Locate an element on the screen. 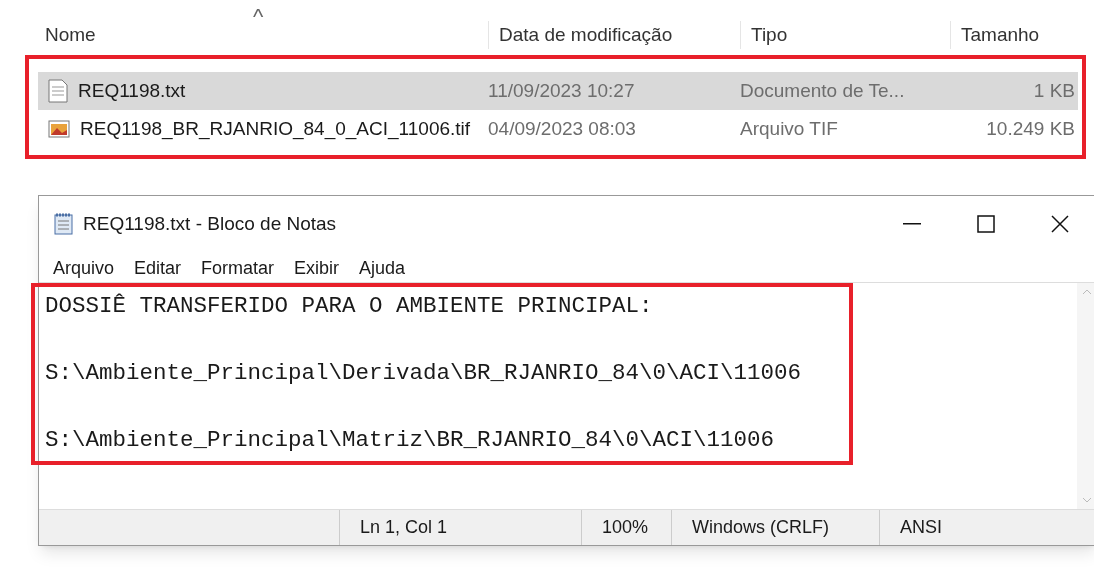  menu-item: Formatar is located at coordinates (238, 268).